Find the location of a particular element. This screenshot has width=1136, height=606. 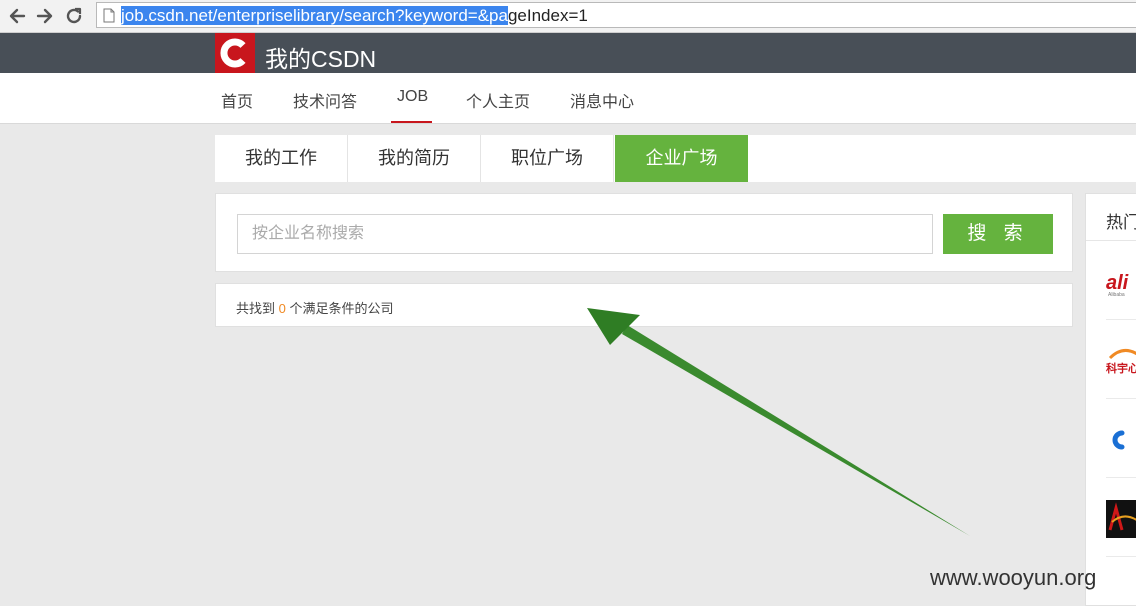

result-summary: 共找到 0 个满足条件的公司 is located at coordinates (315, 307).